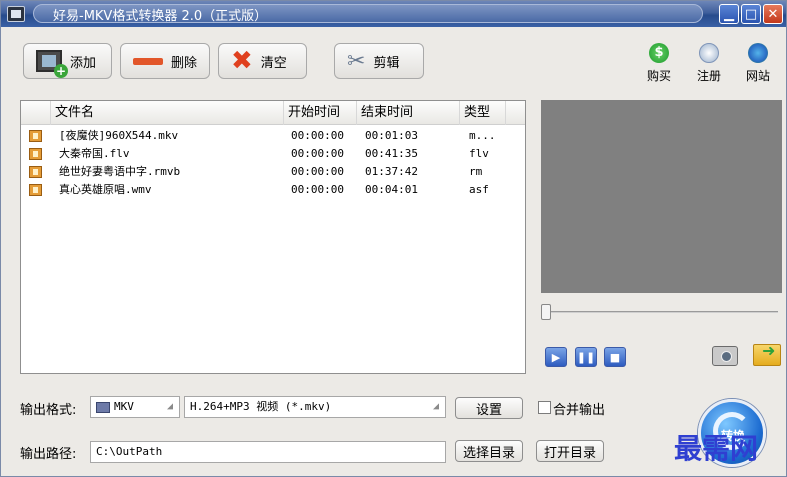 This screenshot has width=787, height=477. Describe the element at coordinates (391, 171) in the screenshot. I see `file-end-time: 01:37:42` at that location.